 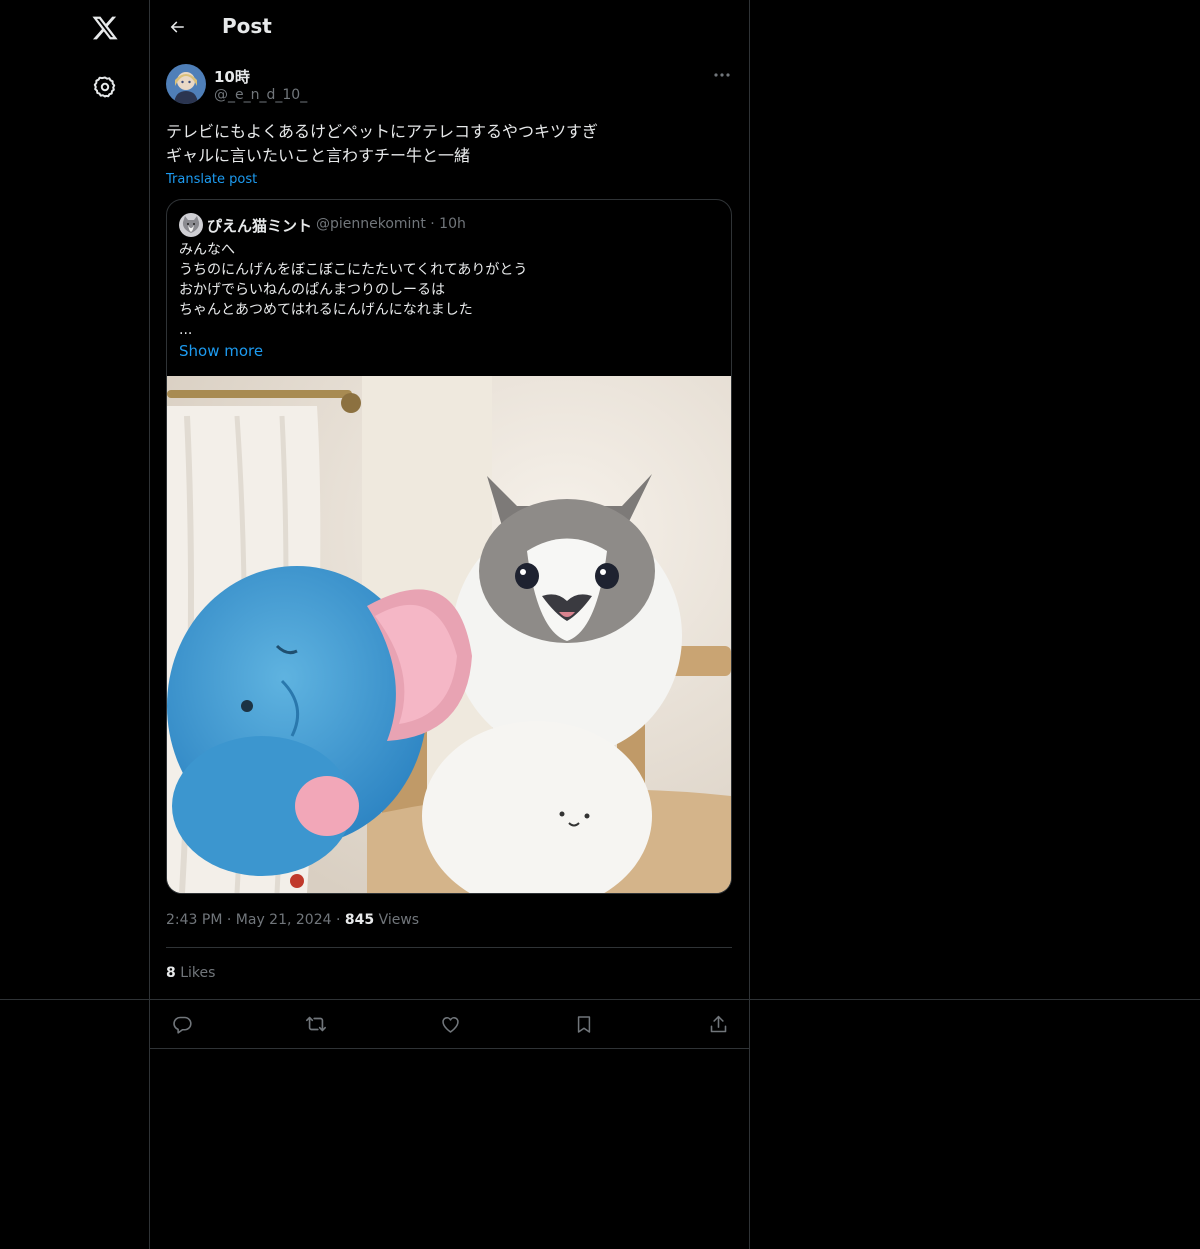 What do you see at coordinates (353, 270) in the screenshot?
I see `quote-text-line: うちのにんげんをぼこぼこにたたいてくれてありがとう` at bounding box center [353, 270].